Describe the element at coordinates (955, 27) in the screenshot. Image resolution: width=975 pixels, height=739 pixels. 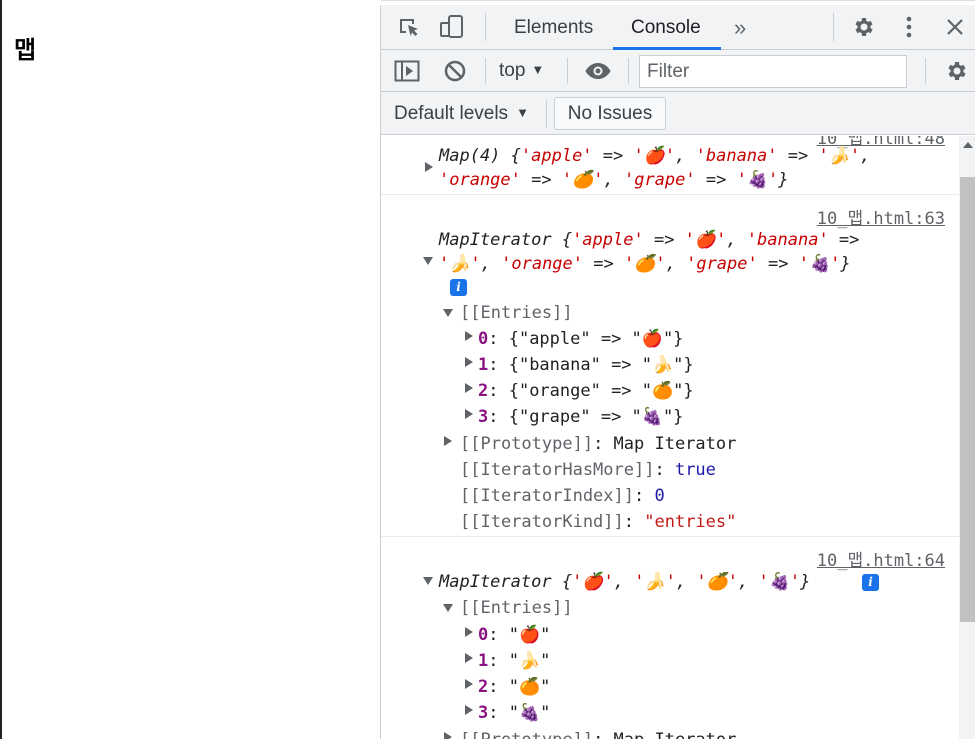
I see `close-icon` at that location.